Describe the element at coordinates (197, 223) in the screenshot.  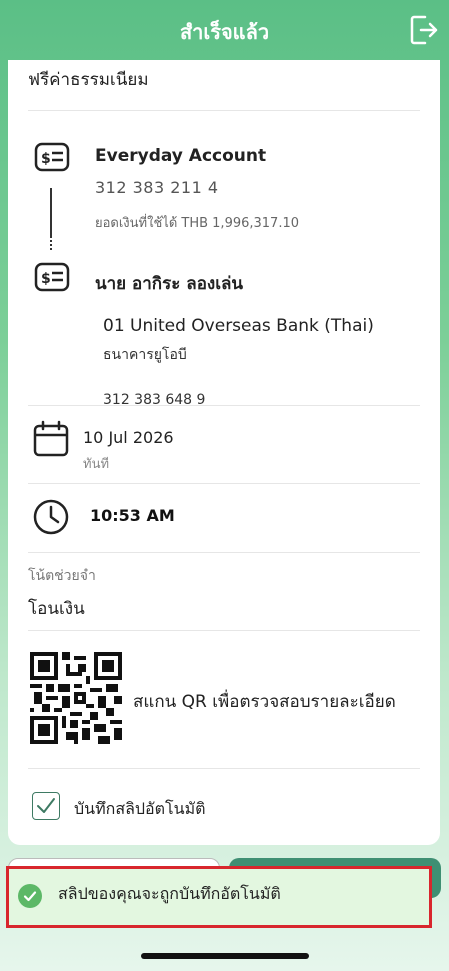
I see `from-account-balance: ยอดเงินที่ใช้ได้ THB 1,996,317.10` at that location.